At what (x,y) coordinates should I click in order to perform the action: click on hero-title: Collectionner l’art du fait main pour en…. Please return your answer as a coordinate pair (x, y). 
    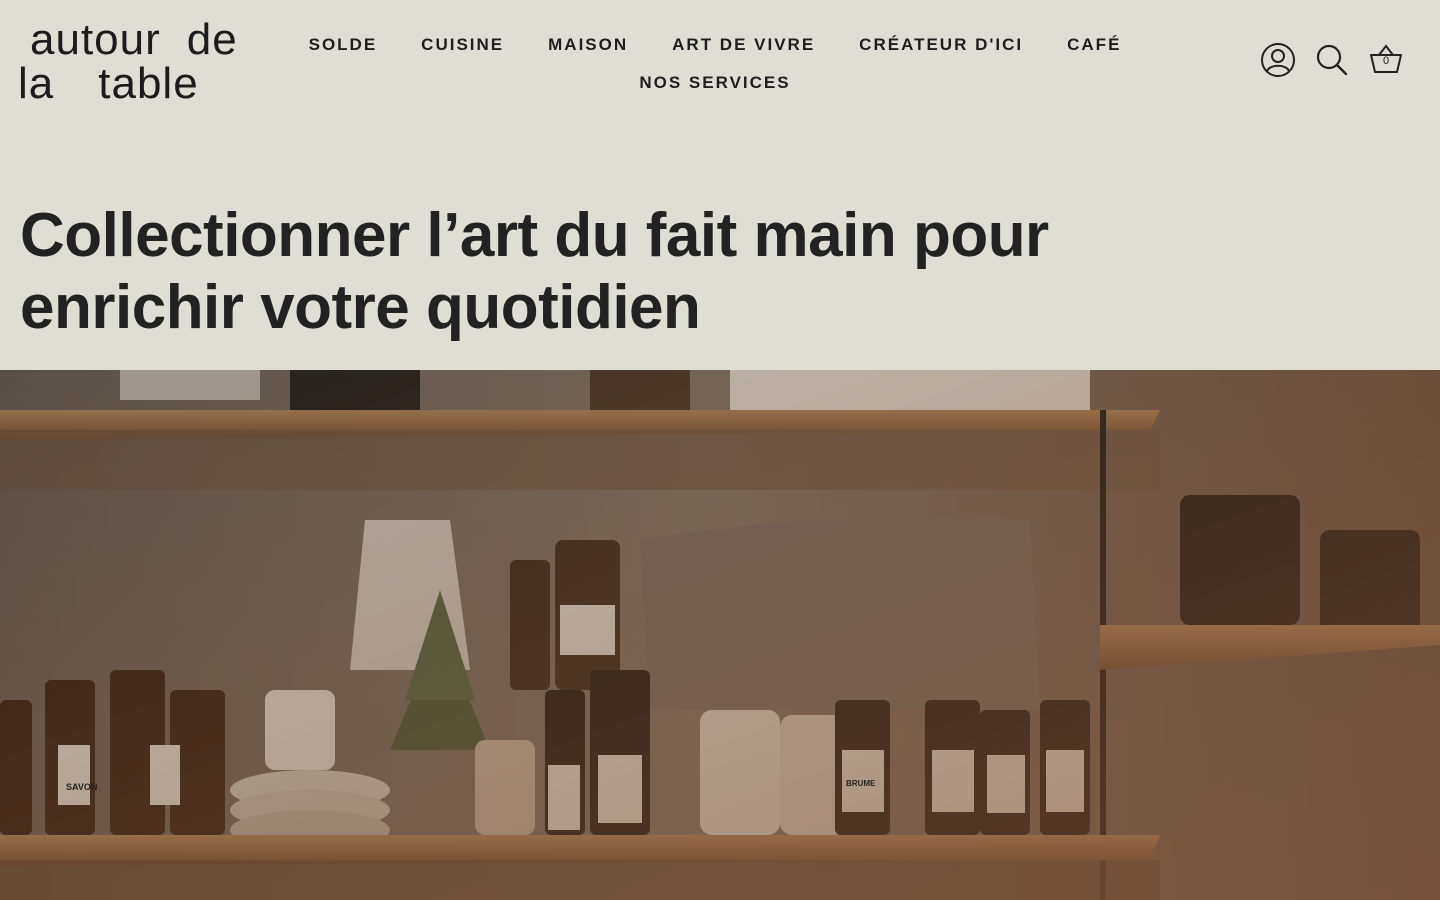
    Looking at the image, I should click on (570, 272).